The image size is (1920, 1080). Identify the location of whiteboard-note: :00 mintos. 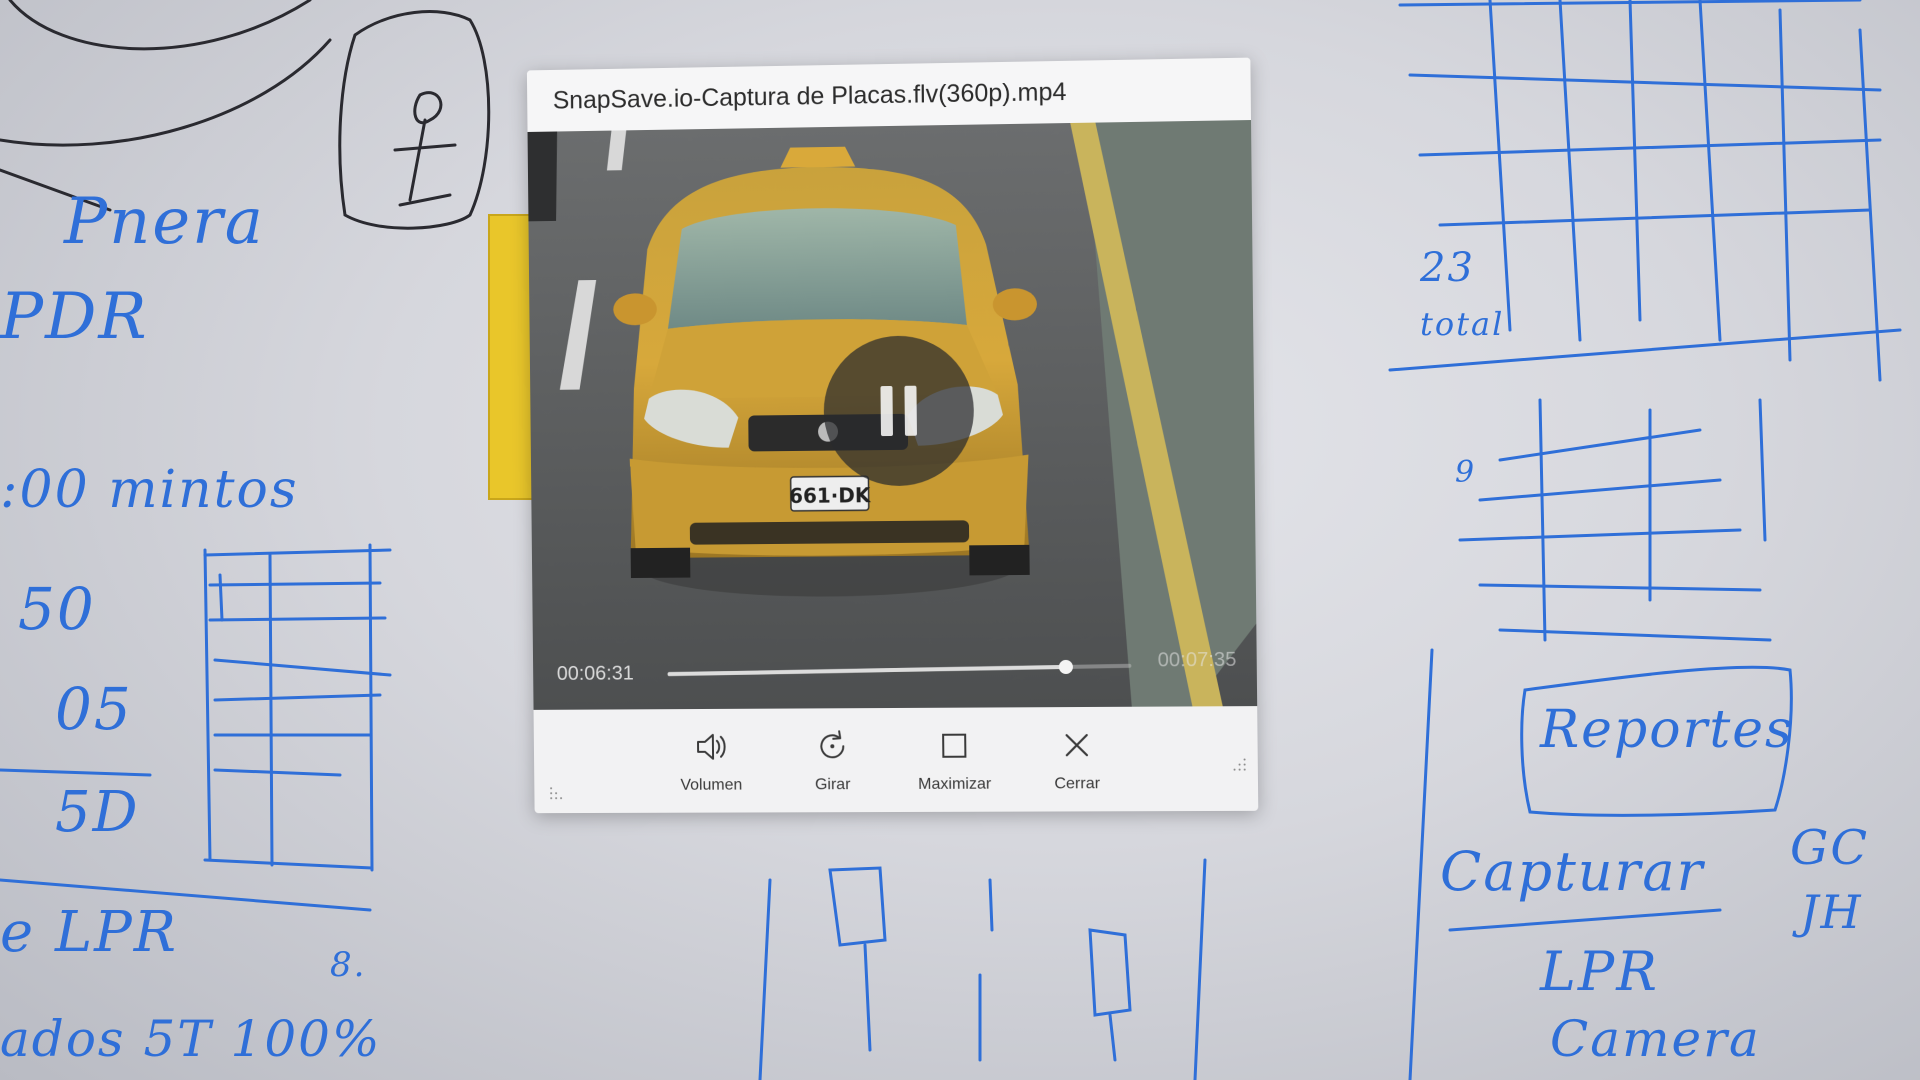
(149, 490).